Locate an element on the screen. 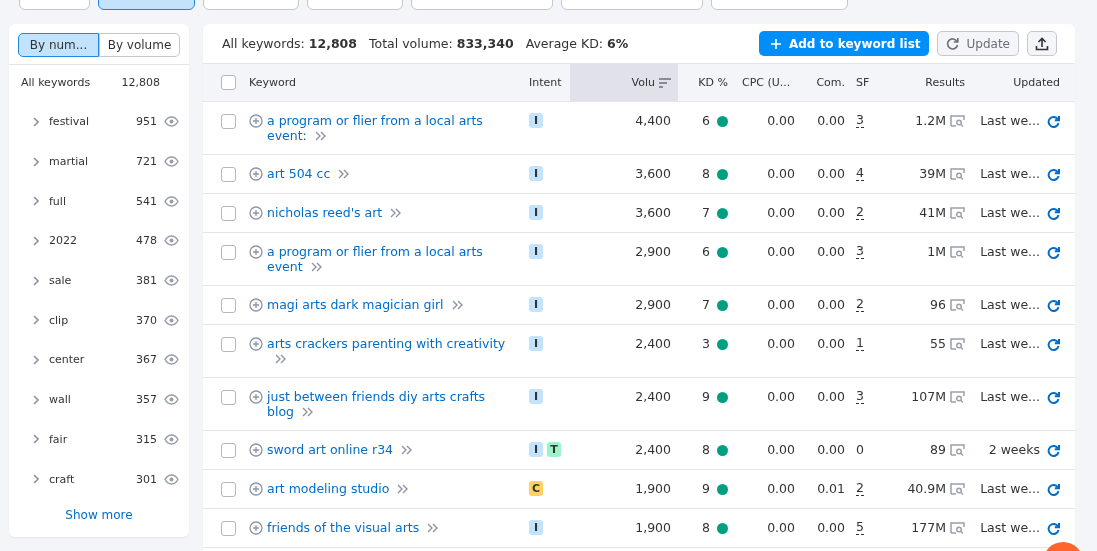 The width and height of the screenshot is (1097, 551). column-header: SF is located at coordinates (863, 82).